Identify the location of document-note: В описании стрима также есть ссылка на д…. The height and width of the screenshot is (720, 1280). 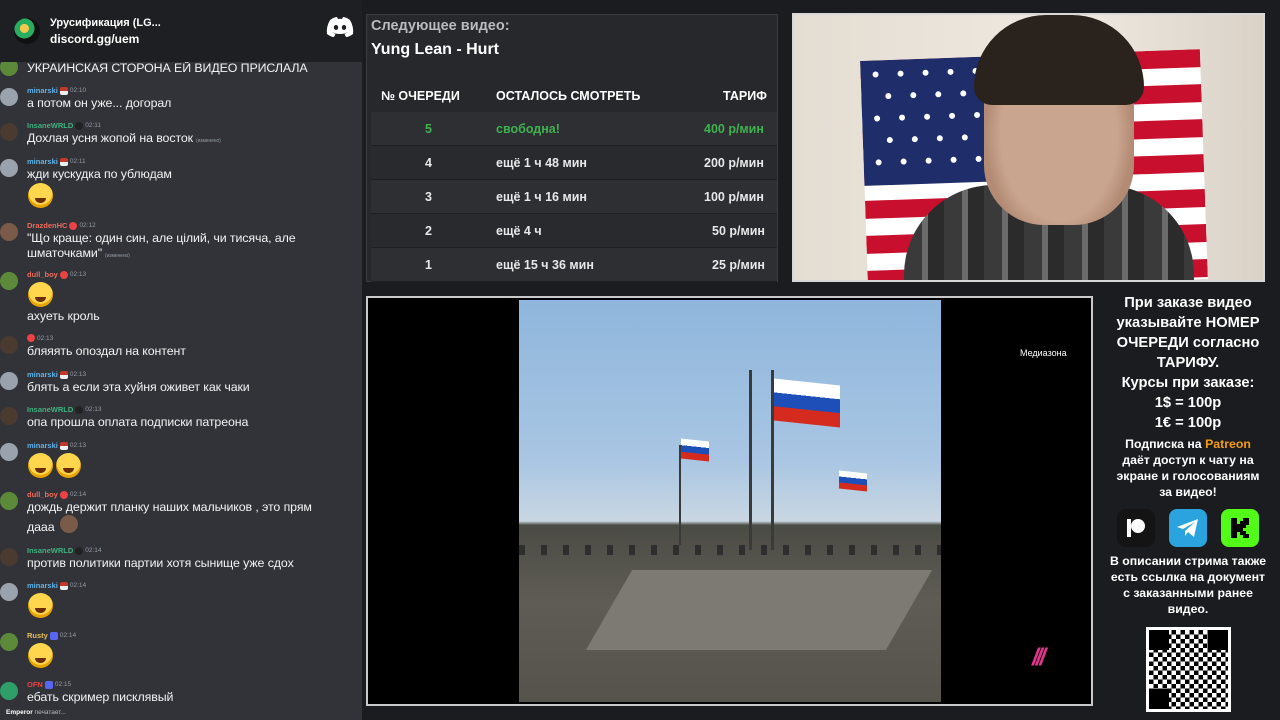
(1188, 585).